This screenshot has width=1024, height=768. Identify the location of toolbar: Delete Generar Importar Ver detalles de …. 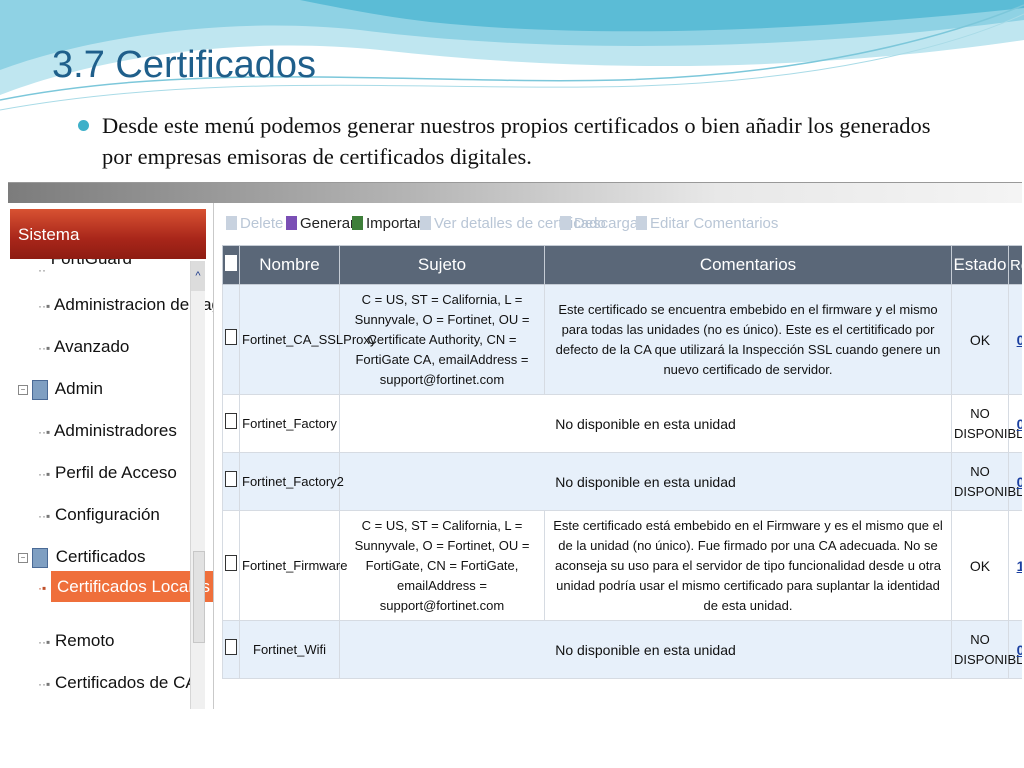
(620, 225).